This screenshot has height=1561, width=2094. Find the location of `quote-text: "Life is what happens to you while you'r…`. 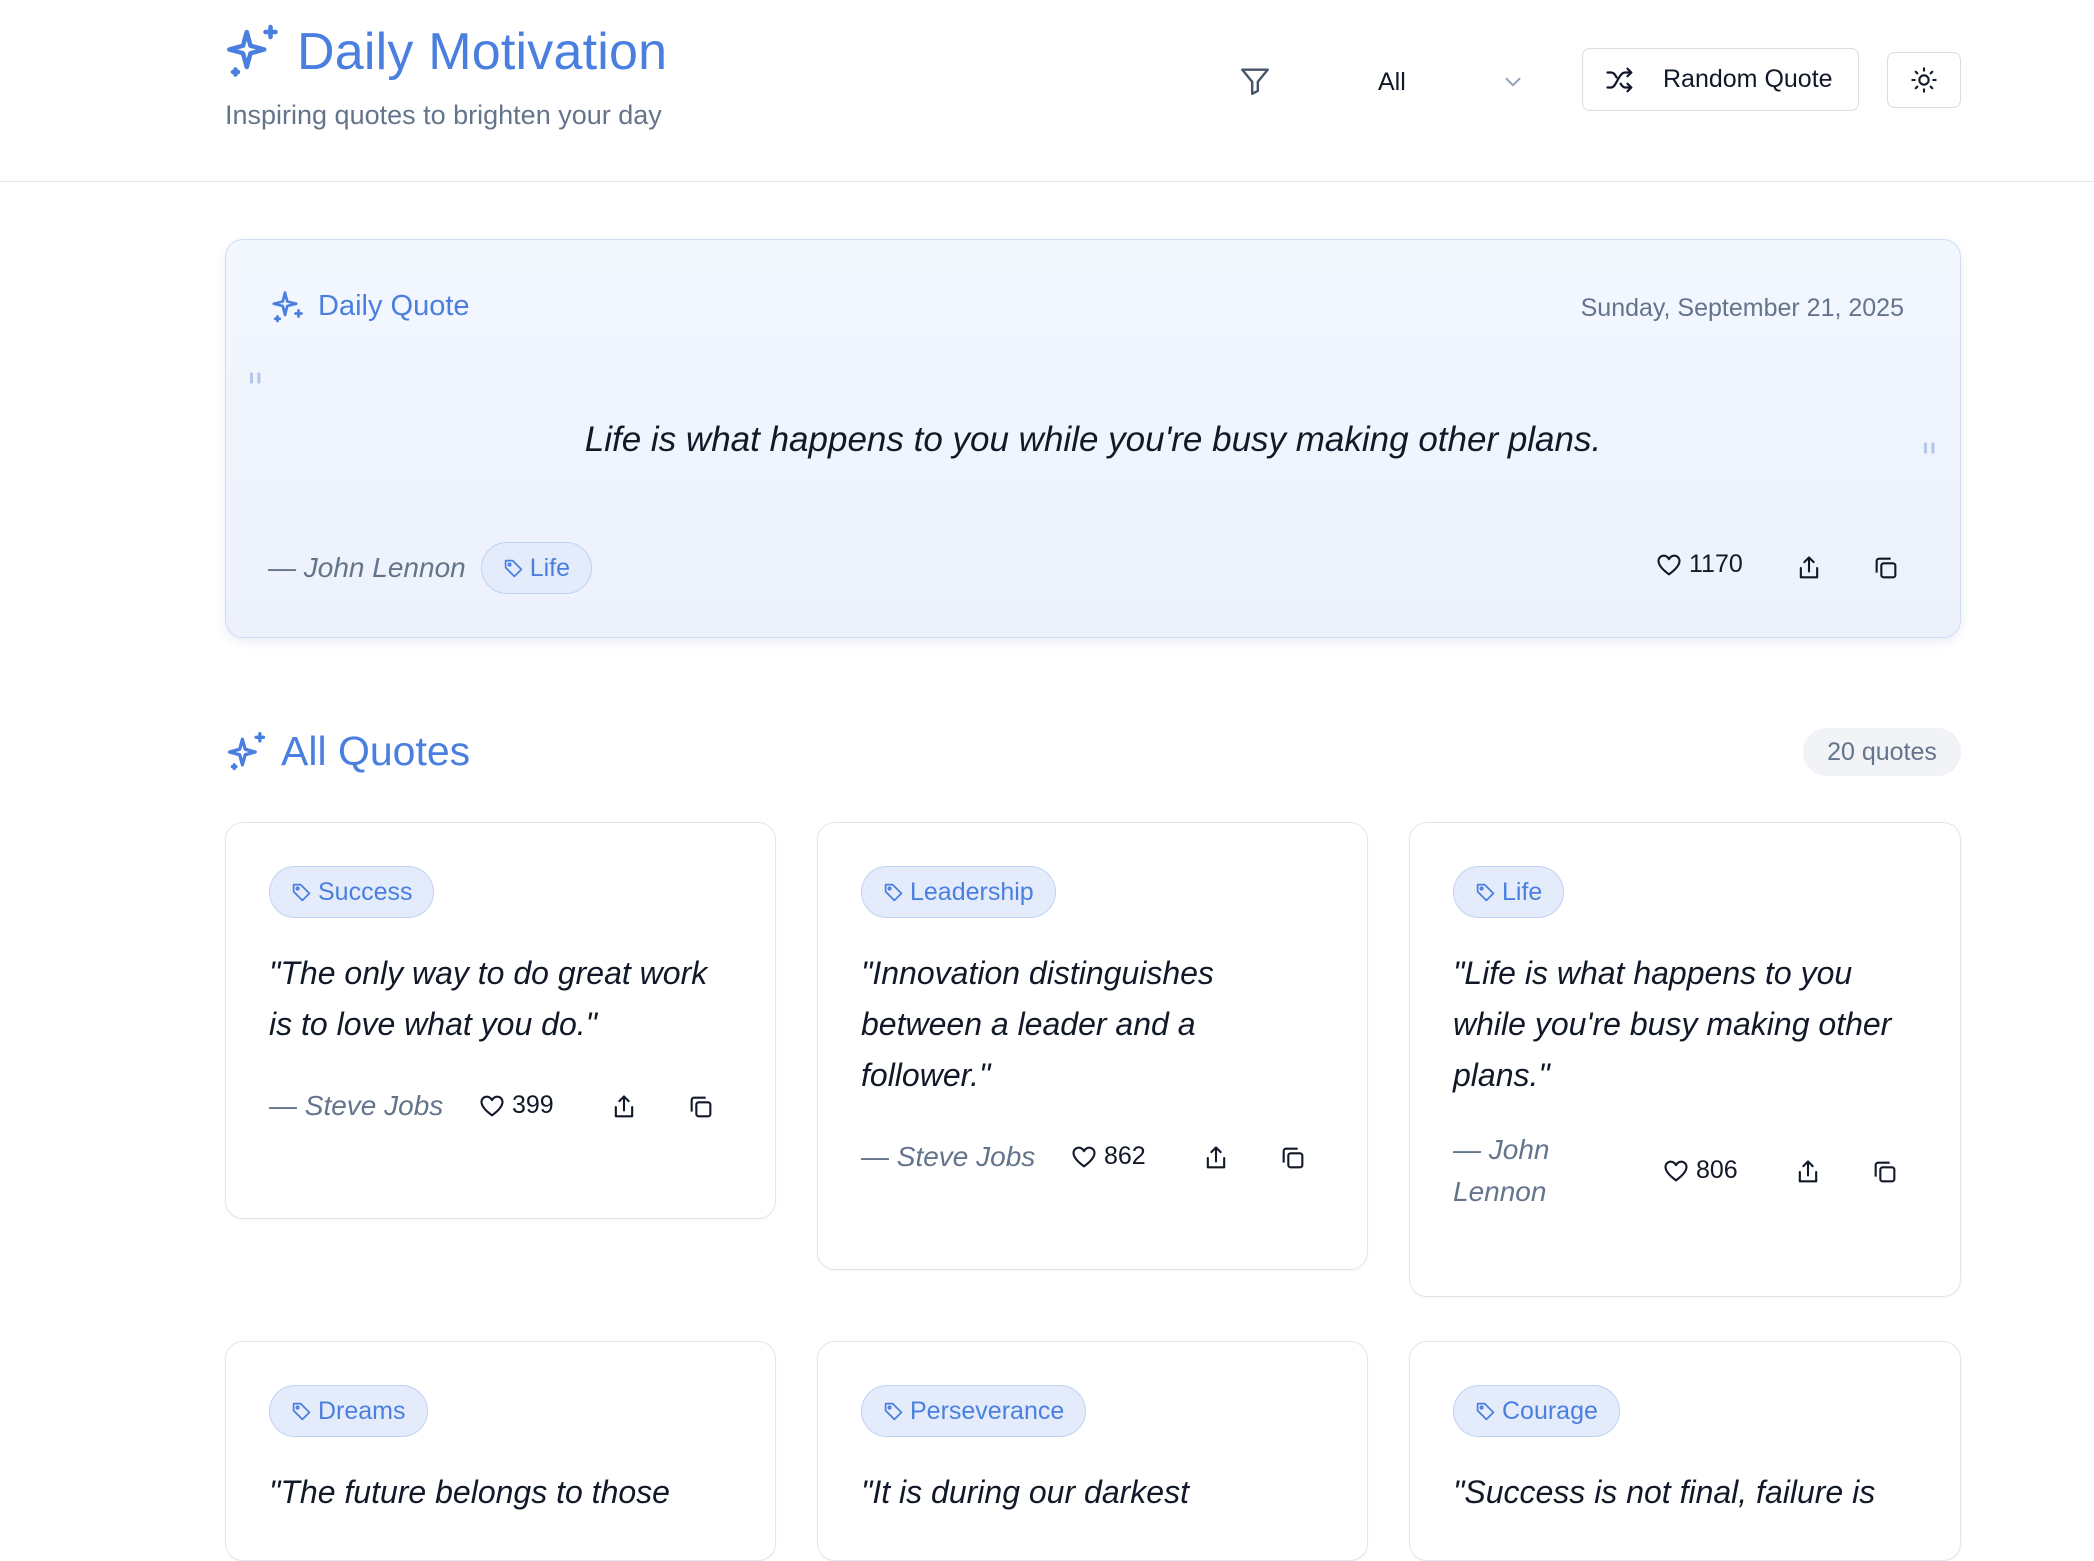

quote-text: "Life is what happens to you while you'r… is located at coordinates (1672, 1024).